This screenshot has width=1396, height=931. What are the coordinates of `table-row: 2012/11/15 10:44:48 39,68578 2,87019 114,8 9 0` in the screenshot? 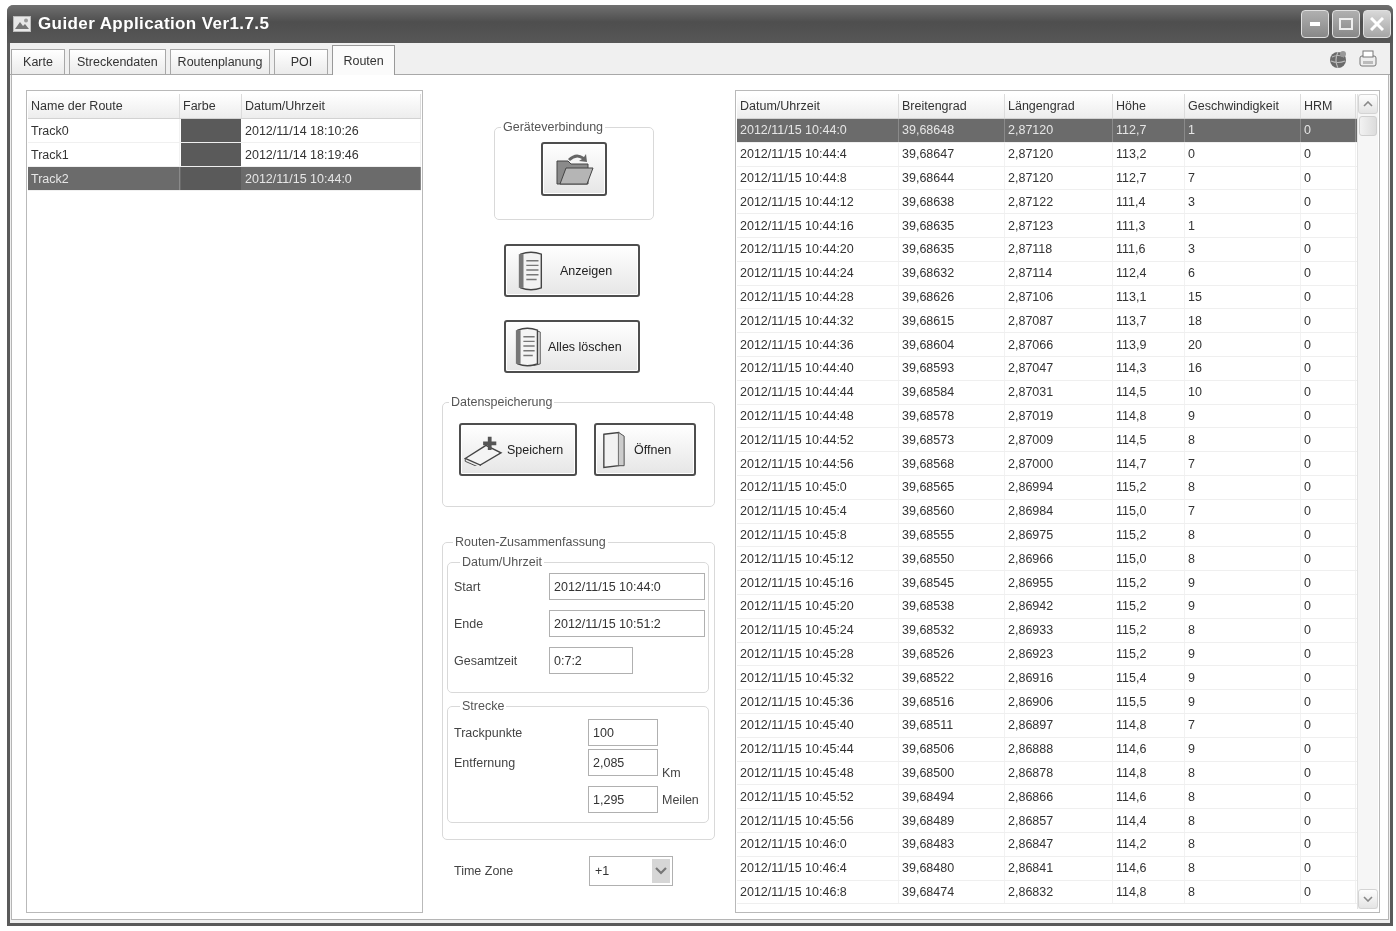 It's located at (1047, 416).